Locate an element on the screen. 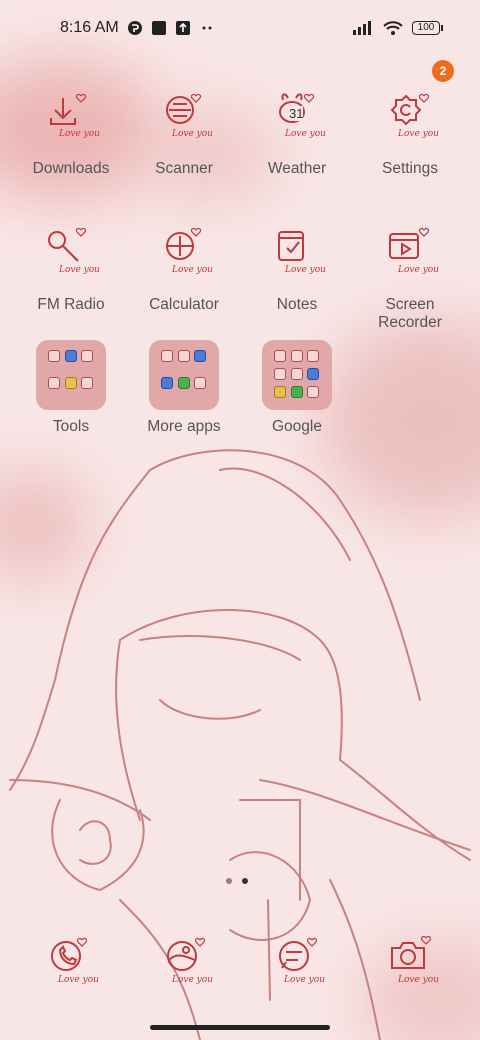 The height and width of the screenshot is (1040, 480). dock-messages: Love you is located at coordinates (298, 960).